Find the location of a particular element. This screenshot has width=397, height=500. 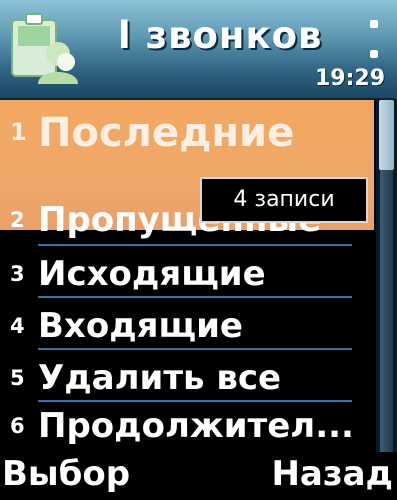

phone-call-log-icon is located at coordinates (44, 48).